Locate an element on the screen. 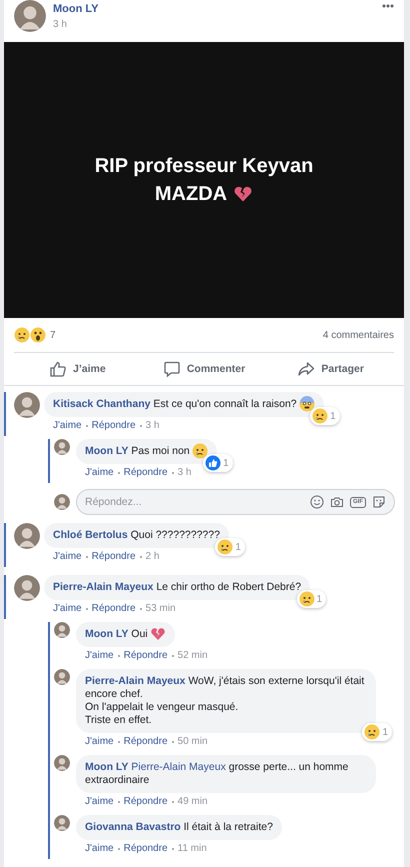 Image resolution: width=410 pixels, height=867 pixels. comment-time: 49 min is located at coordinates (193, 801).